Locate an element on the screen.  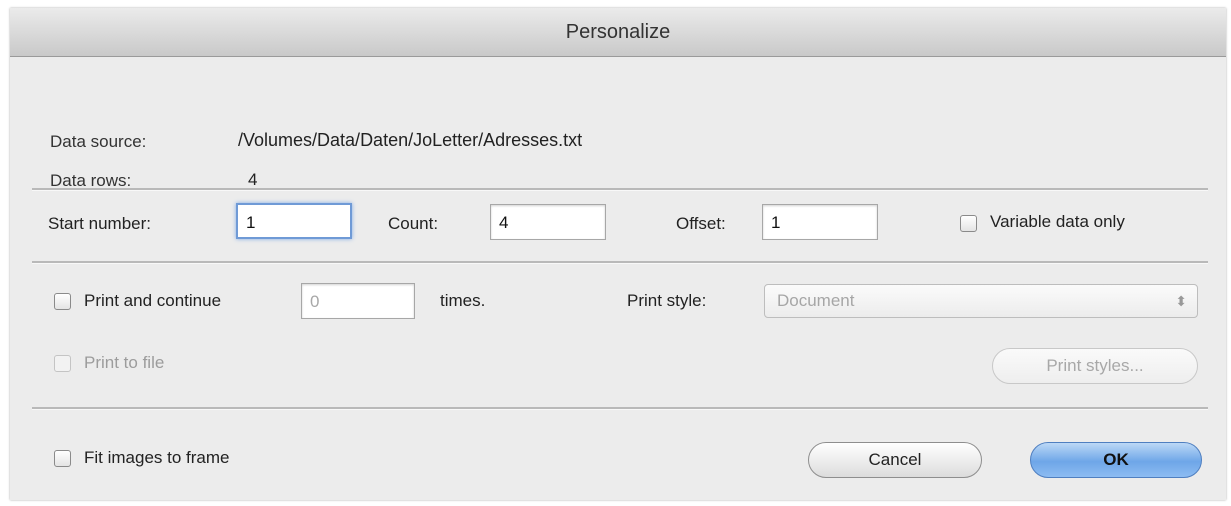
start-number-field: 1 is located at coordinates (294, 221).